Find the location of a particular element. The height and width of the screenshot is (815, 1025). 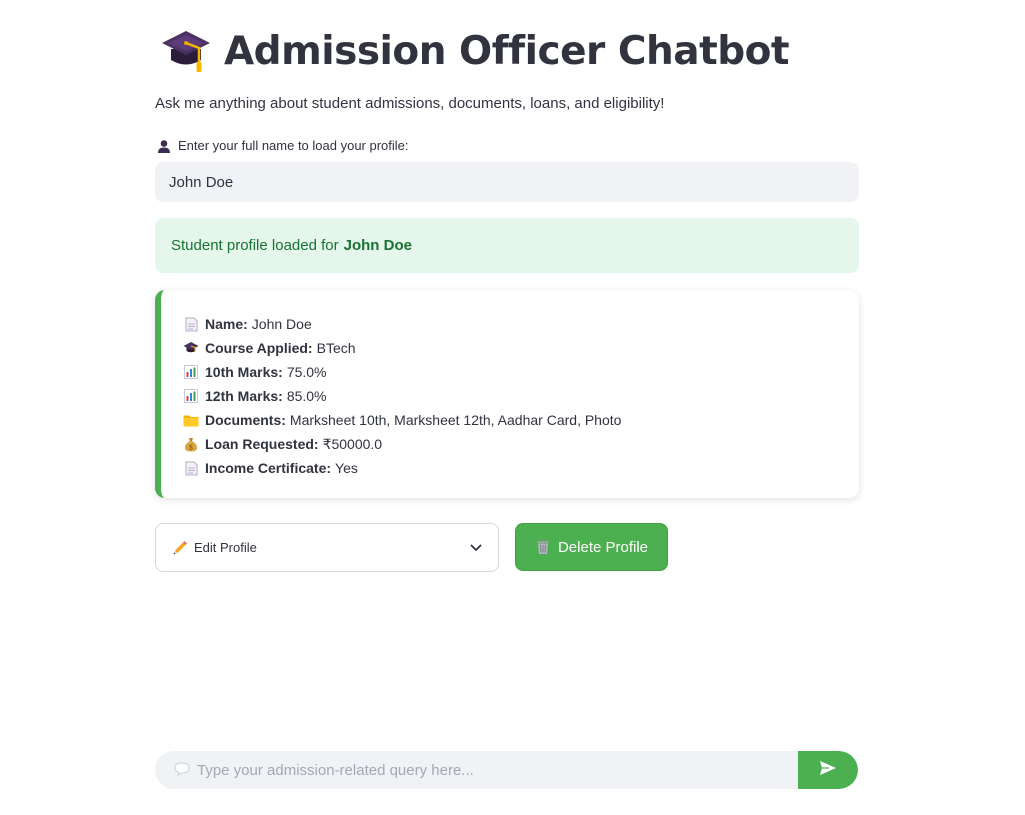

profile-field-value: John Doe is located at coordinates (281, 324).